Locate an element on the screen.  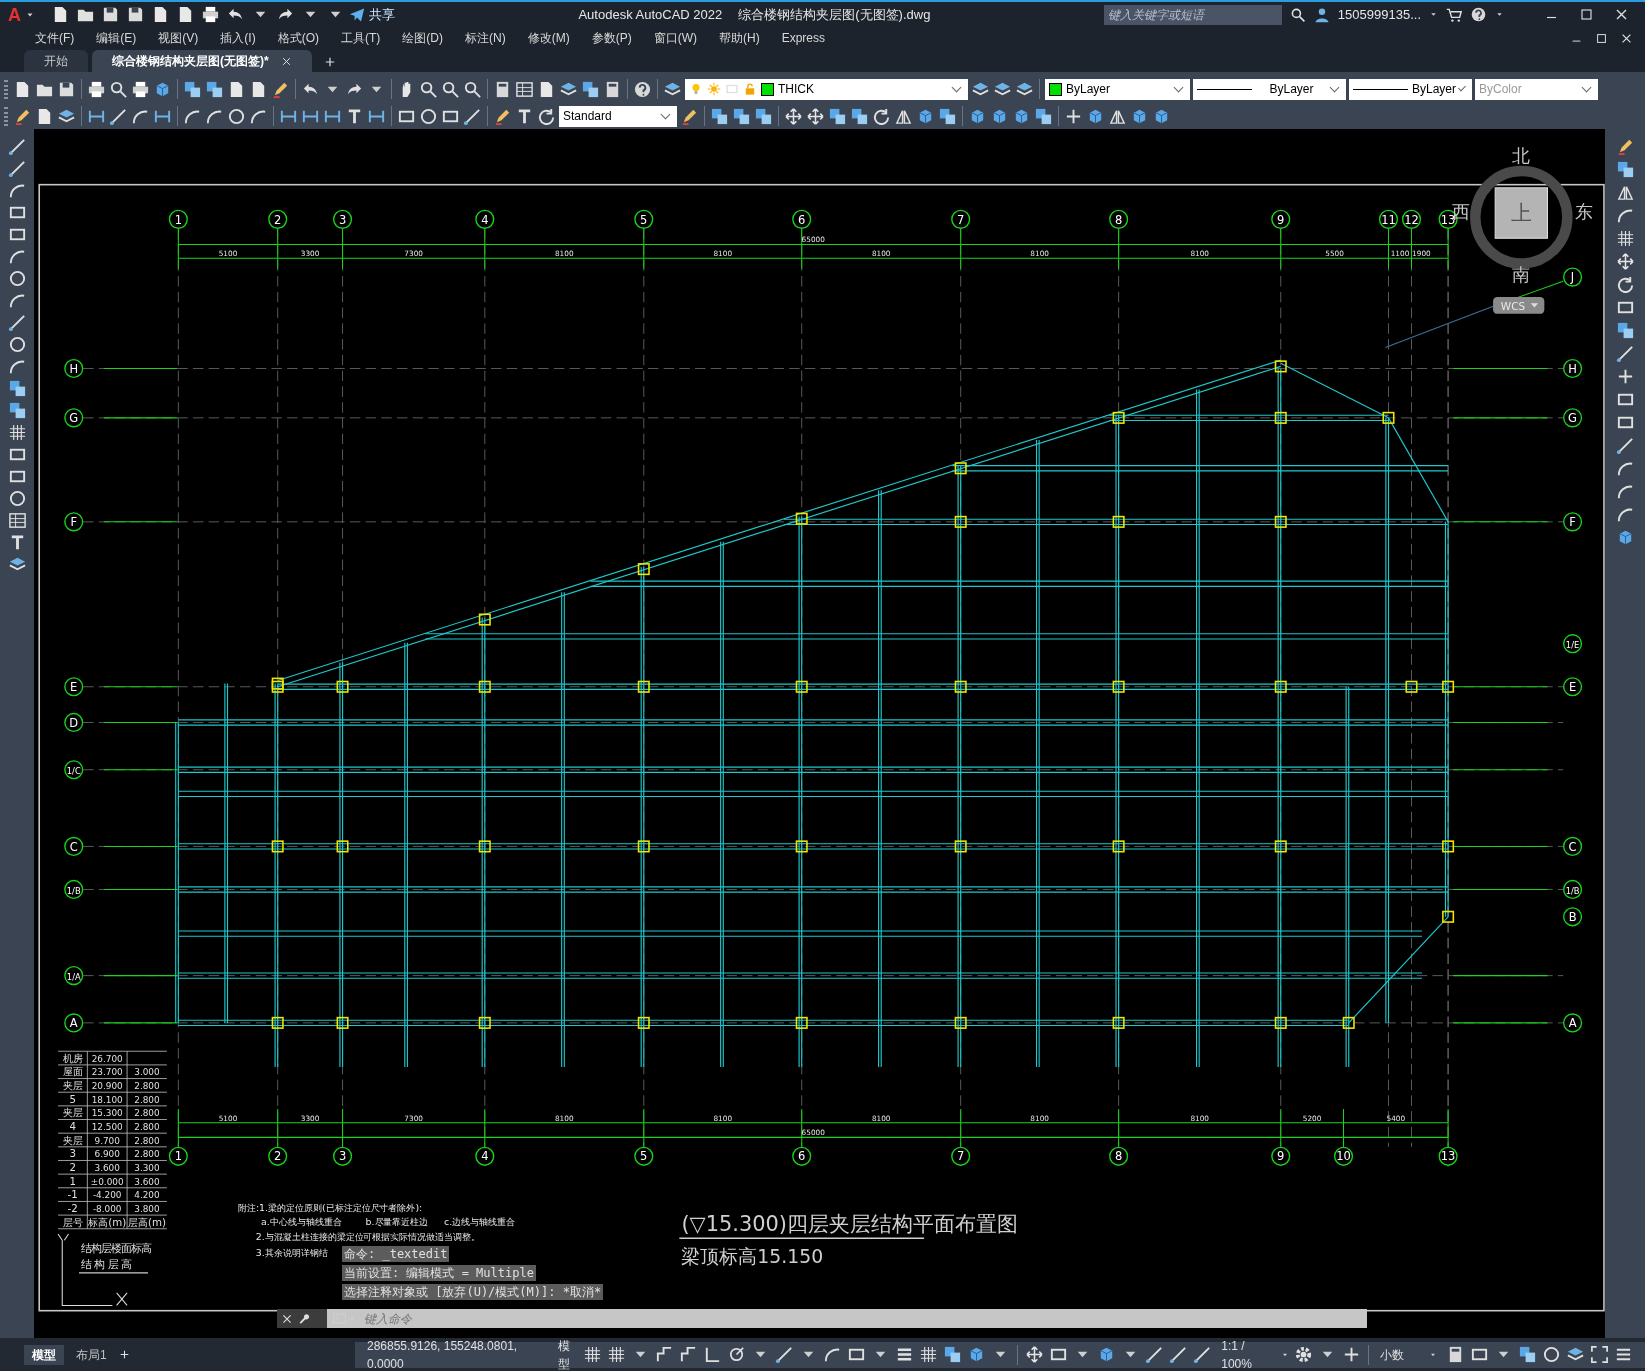
menu-item: 插入(I) is located at coordinates (238, 38).